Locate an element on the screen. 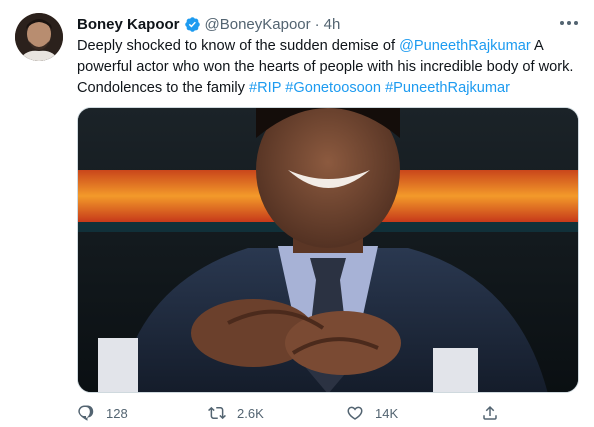 This screenshot has width=594, height=427. reply-count: 128 is located at coordinates (117, 413).